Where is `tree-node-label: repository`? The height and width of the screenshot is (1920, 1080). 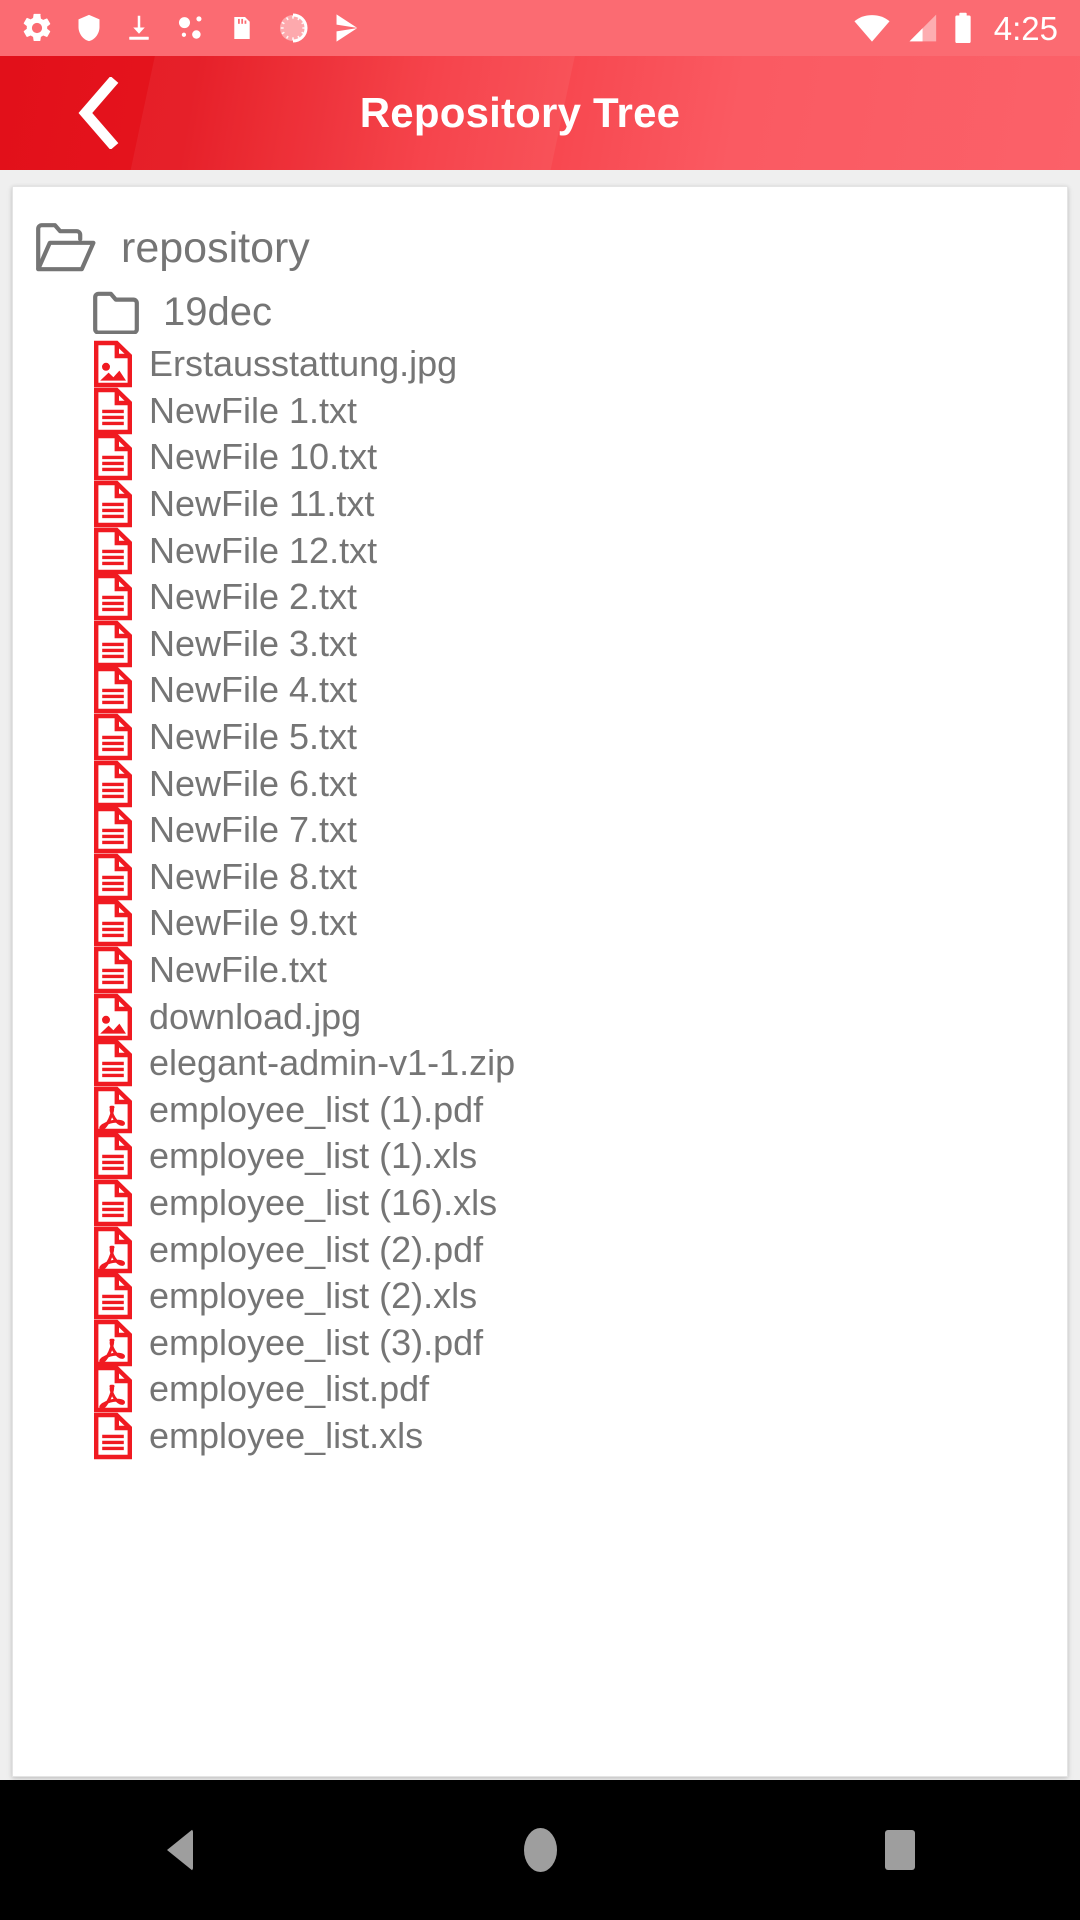 tree-node-label: repository is located at coordinates (215, 247).